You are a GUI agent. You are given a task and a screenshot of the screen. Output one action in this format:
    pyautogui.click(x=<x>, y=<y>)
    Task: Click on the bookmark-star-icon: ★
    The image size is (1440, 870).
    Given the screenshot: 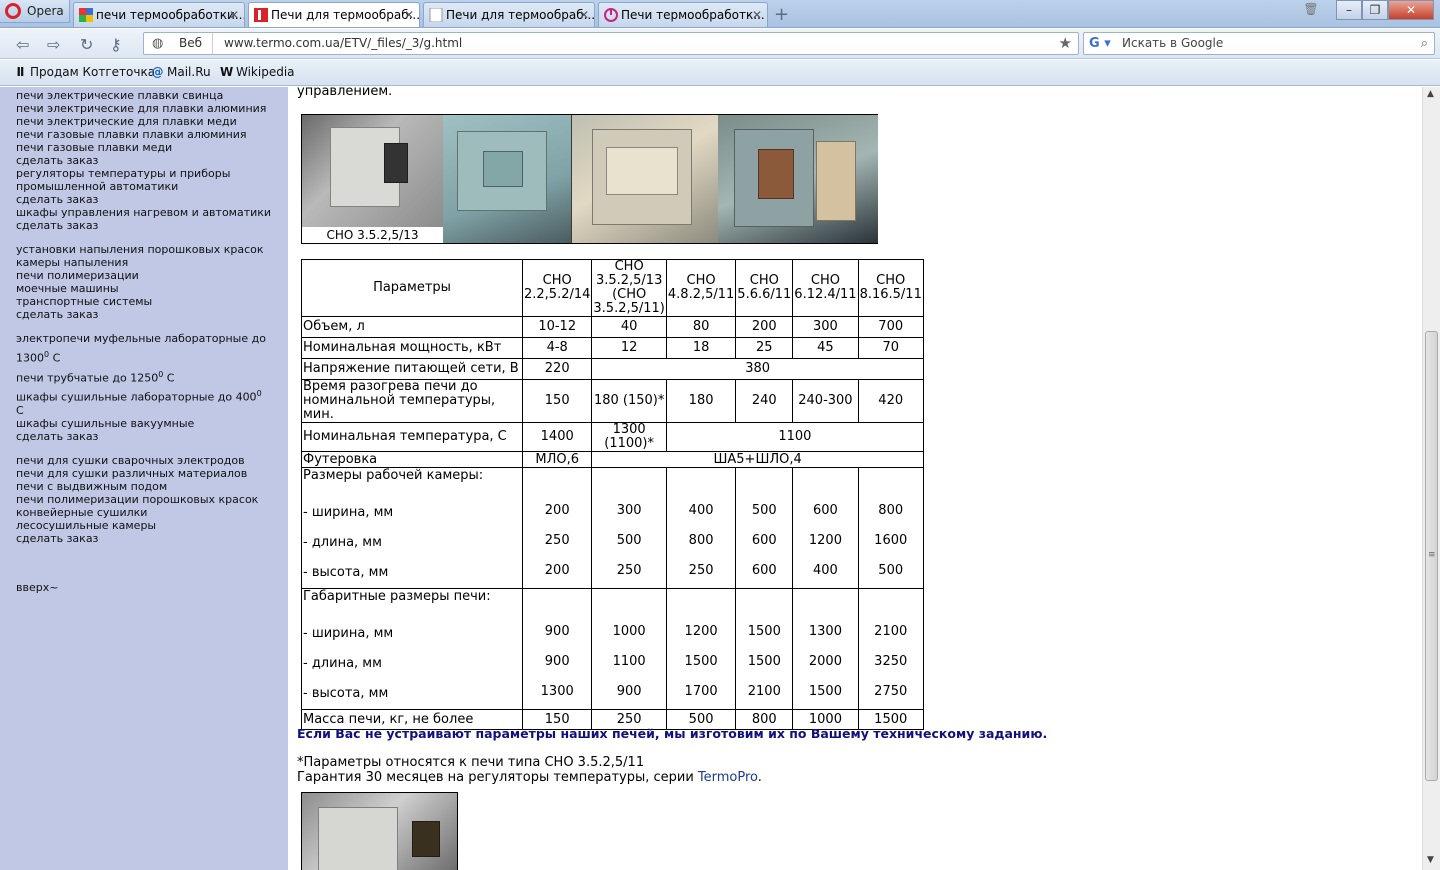 What is the action you would take?
    pyautogui.click(x=1065, y=43)
    